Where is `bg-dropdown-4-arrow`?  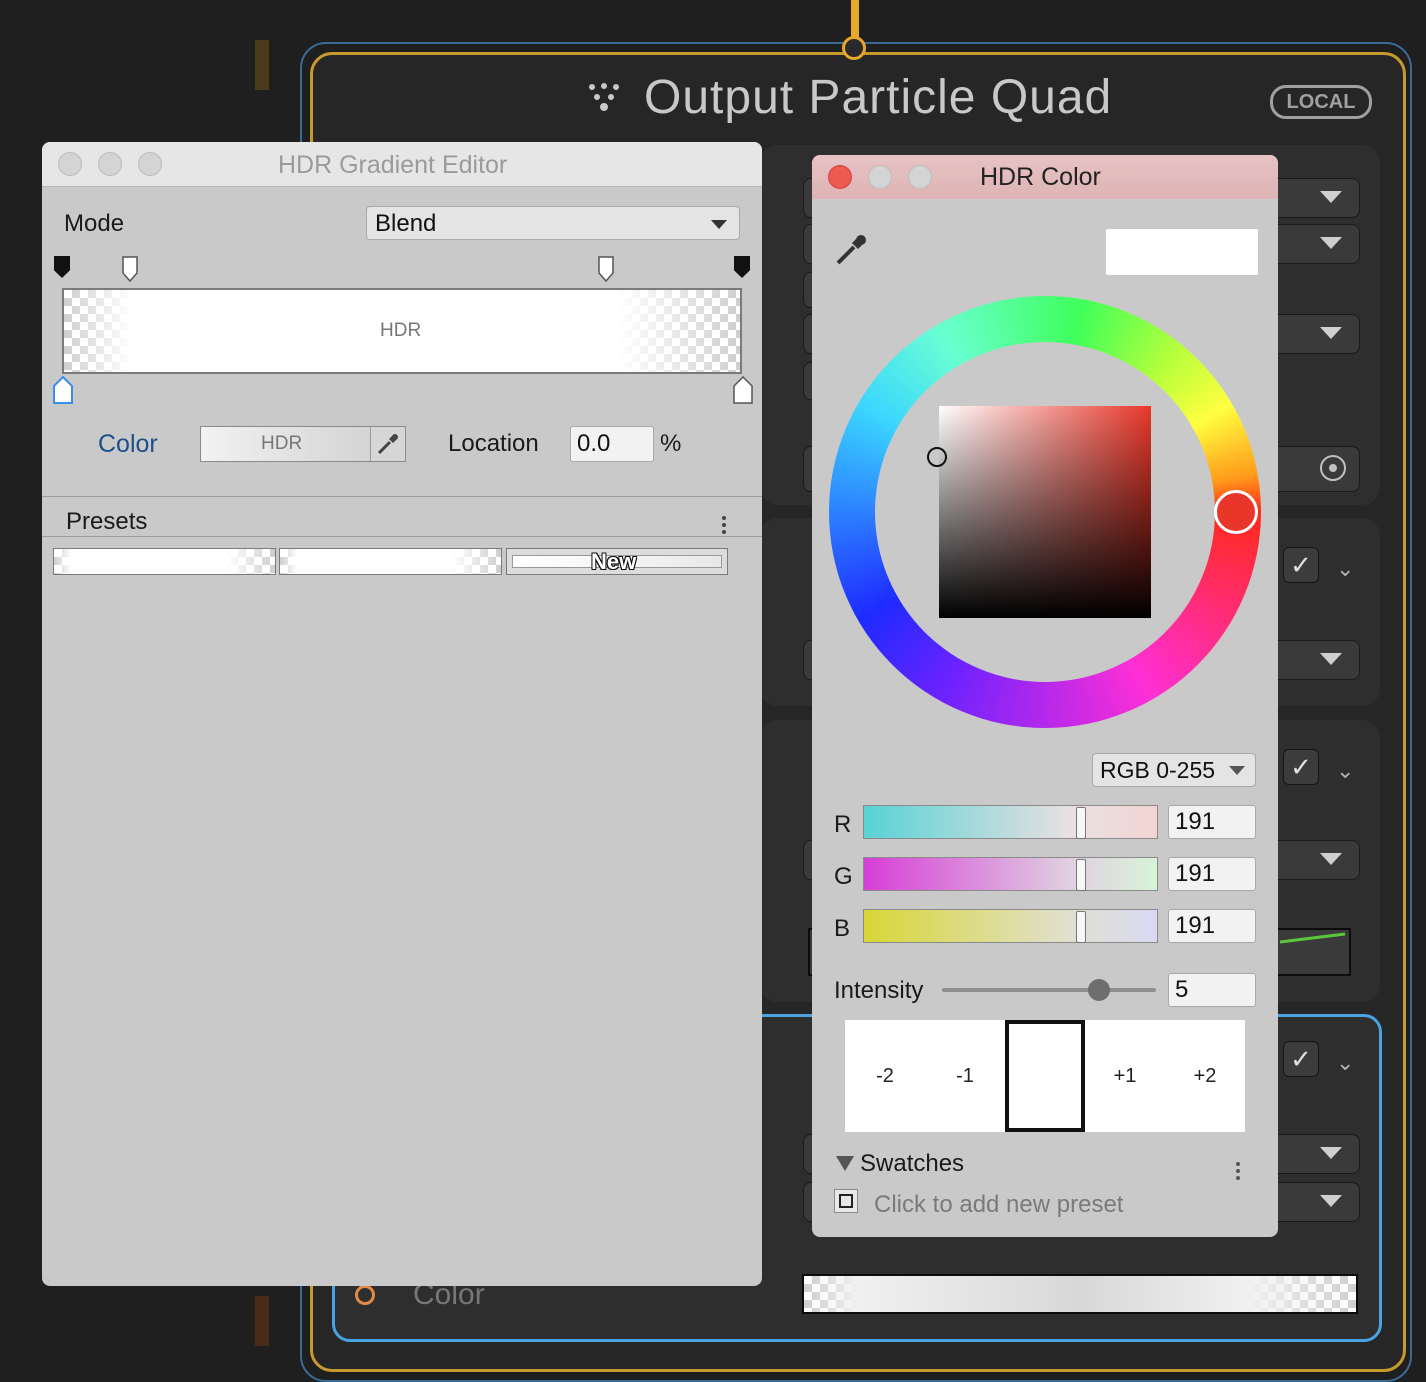
bg-dropdown-4-arrow is located at coordinates (1331, 333).